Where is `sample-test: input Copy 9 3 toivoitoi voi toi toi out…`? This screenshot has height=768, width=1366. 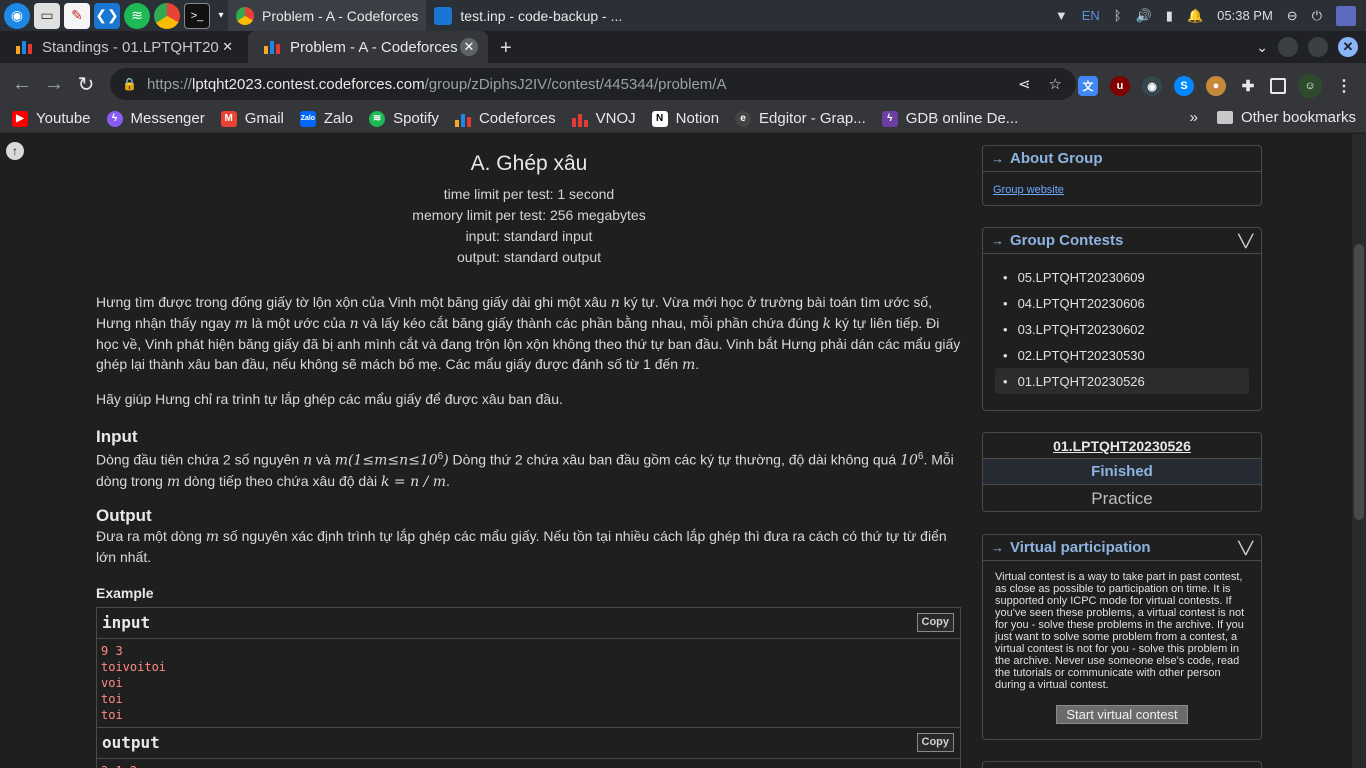
sample-test: input Copy 9 3 toivoitoi voi toi toi out… is located at coordinates (528, 687).